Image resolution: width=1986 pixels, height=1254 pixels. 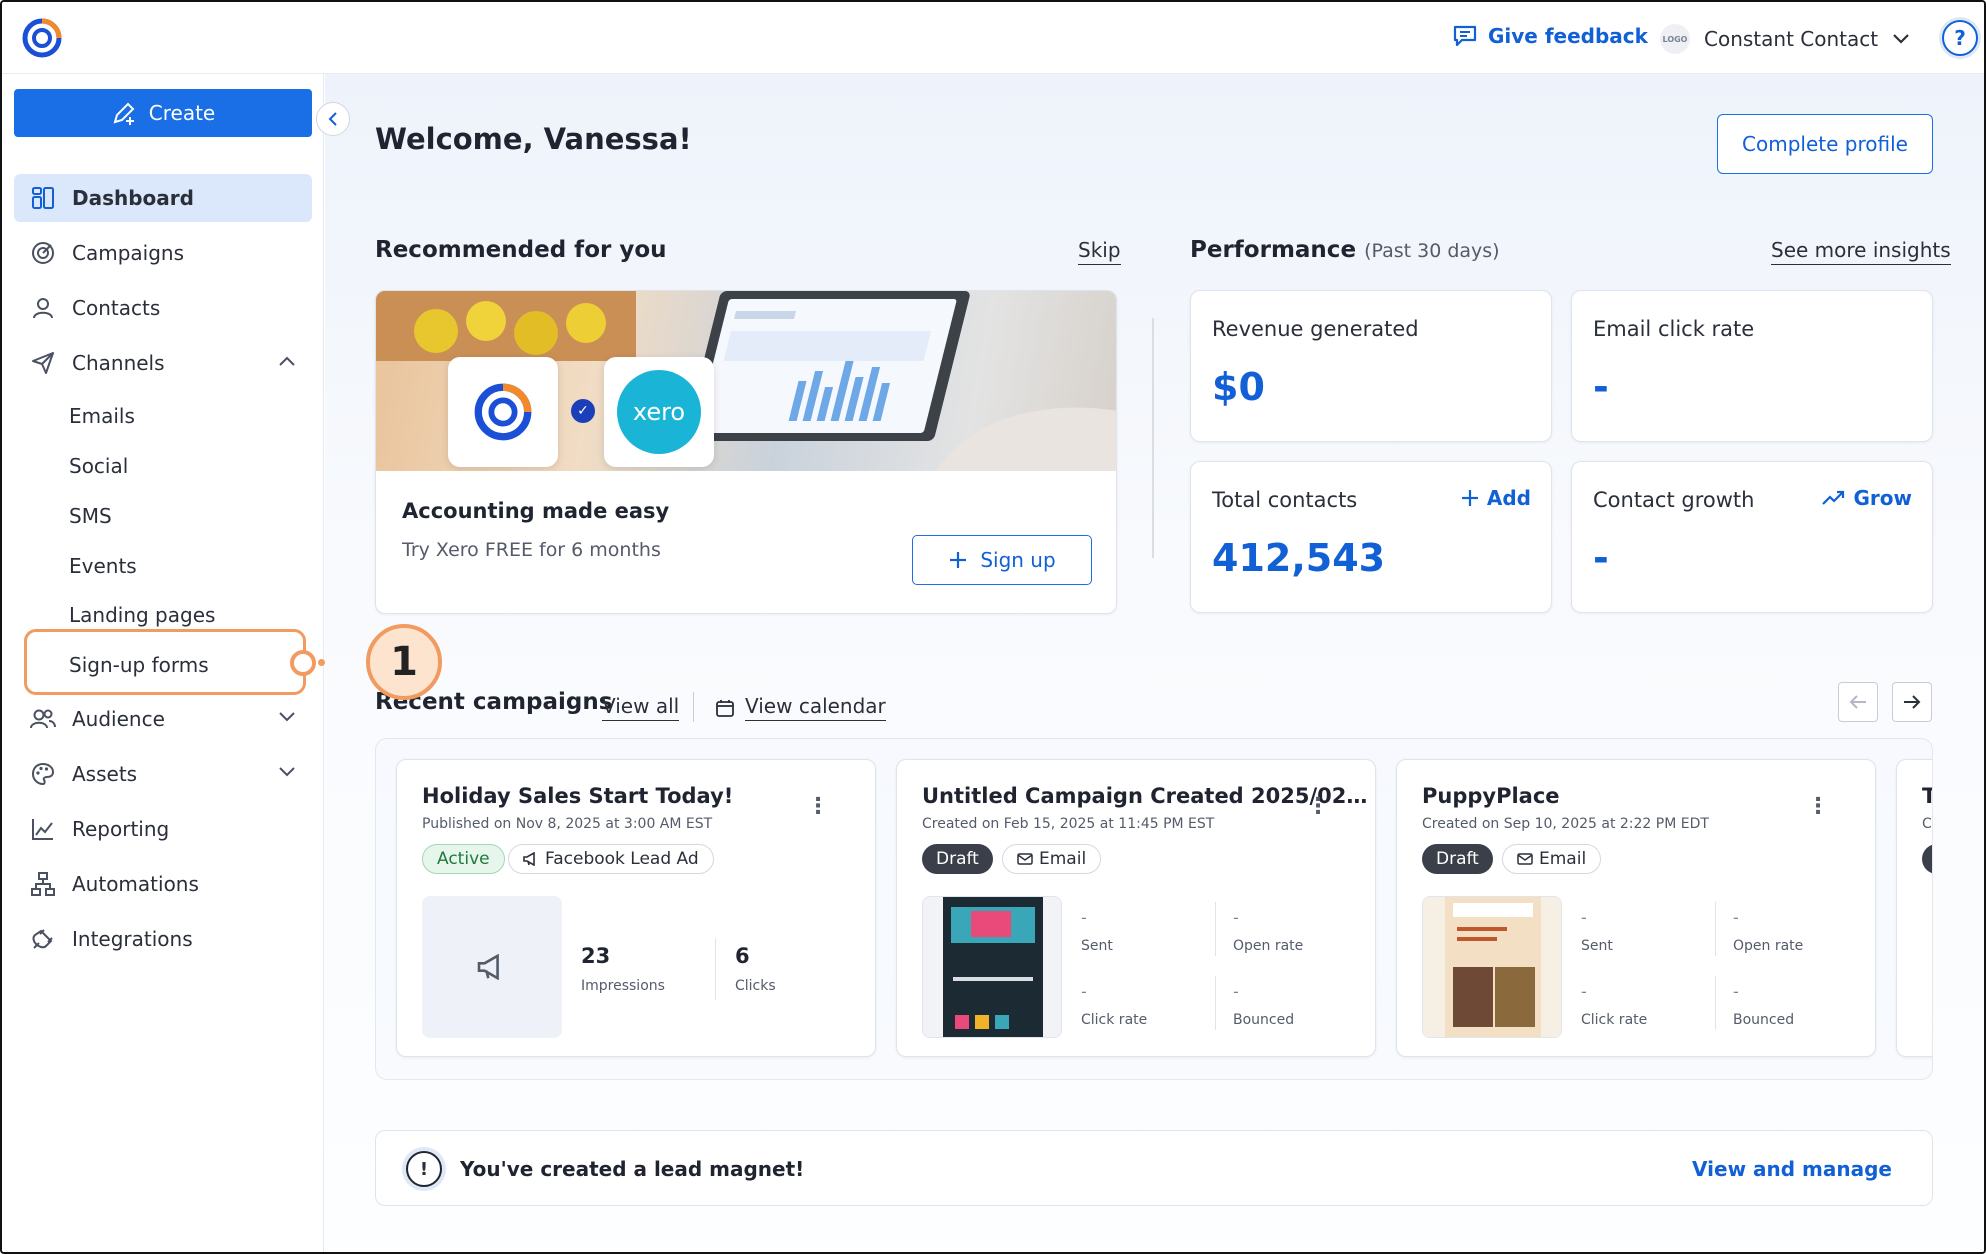 I want to click on sidebar-item-channels: Channels, so click(x=163, y=363).